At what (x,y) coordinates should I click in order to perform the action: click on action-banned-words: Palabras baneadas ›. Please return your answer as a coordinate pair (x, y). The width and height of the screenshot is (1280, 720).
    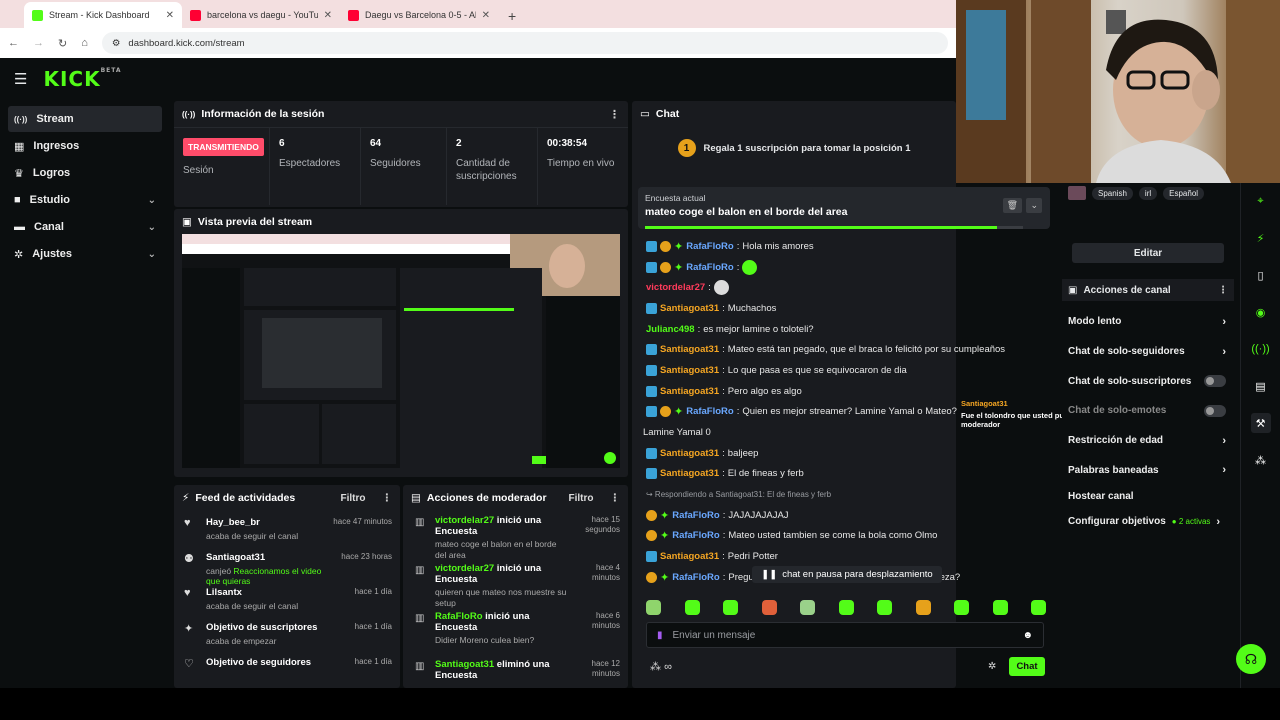
    Looking at the image, I should click on (1148, 470).